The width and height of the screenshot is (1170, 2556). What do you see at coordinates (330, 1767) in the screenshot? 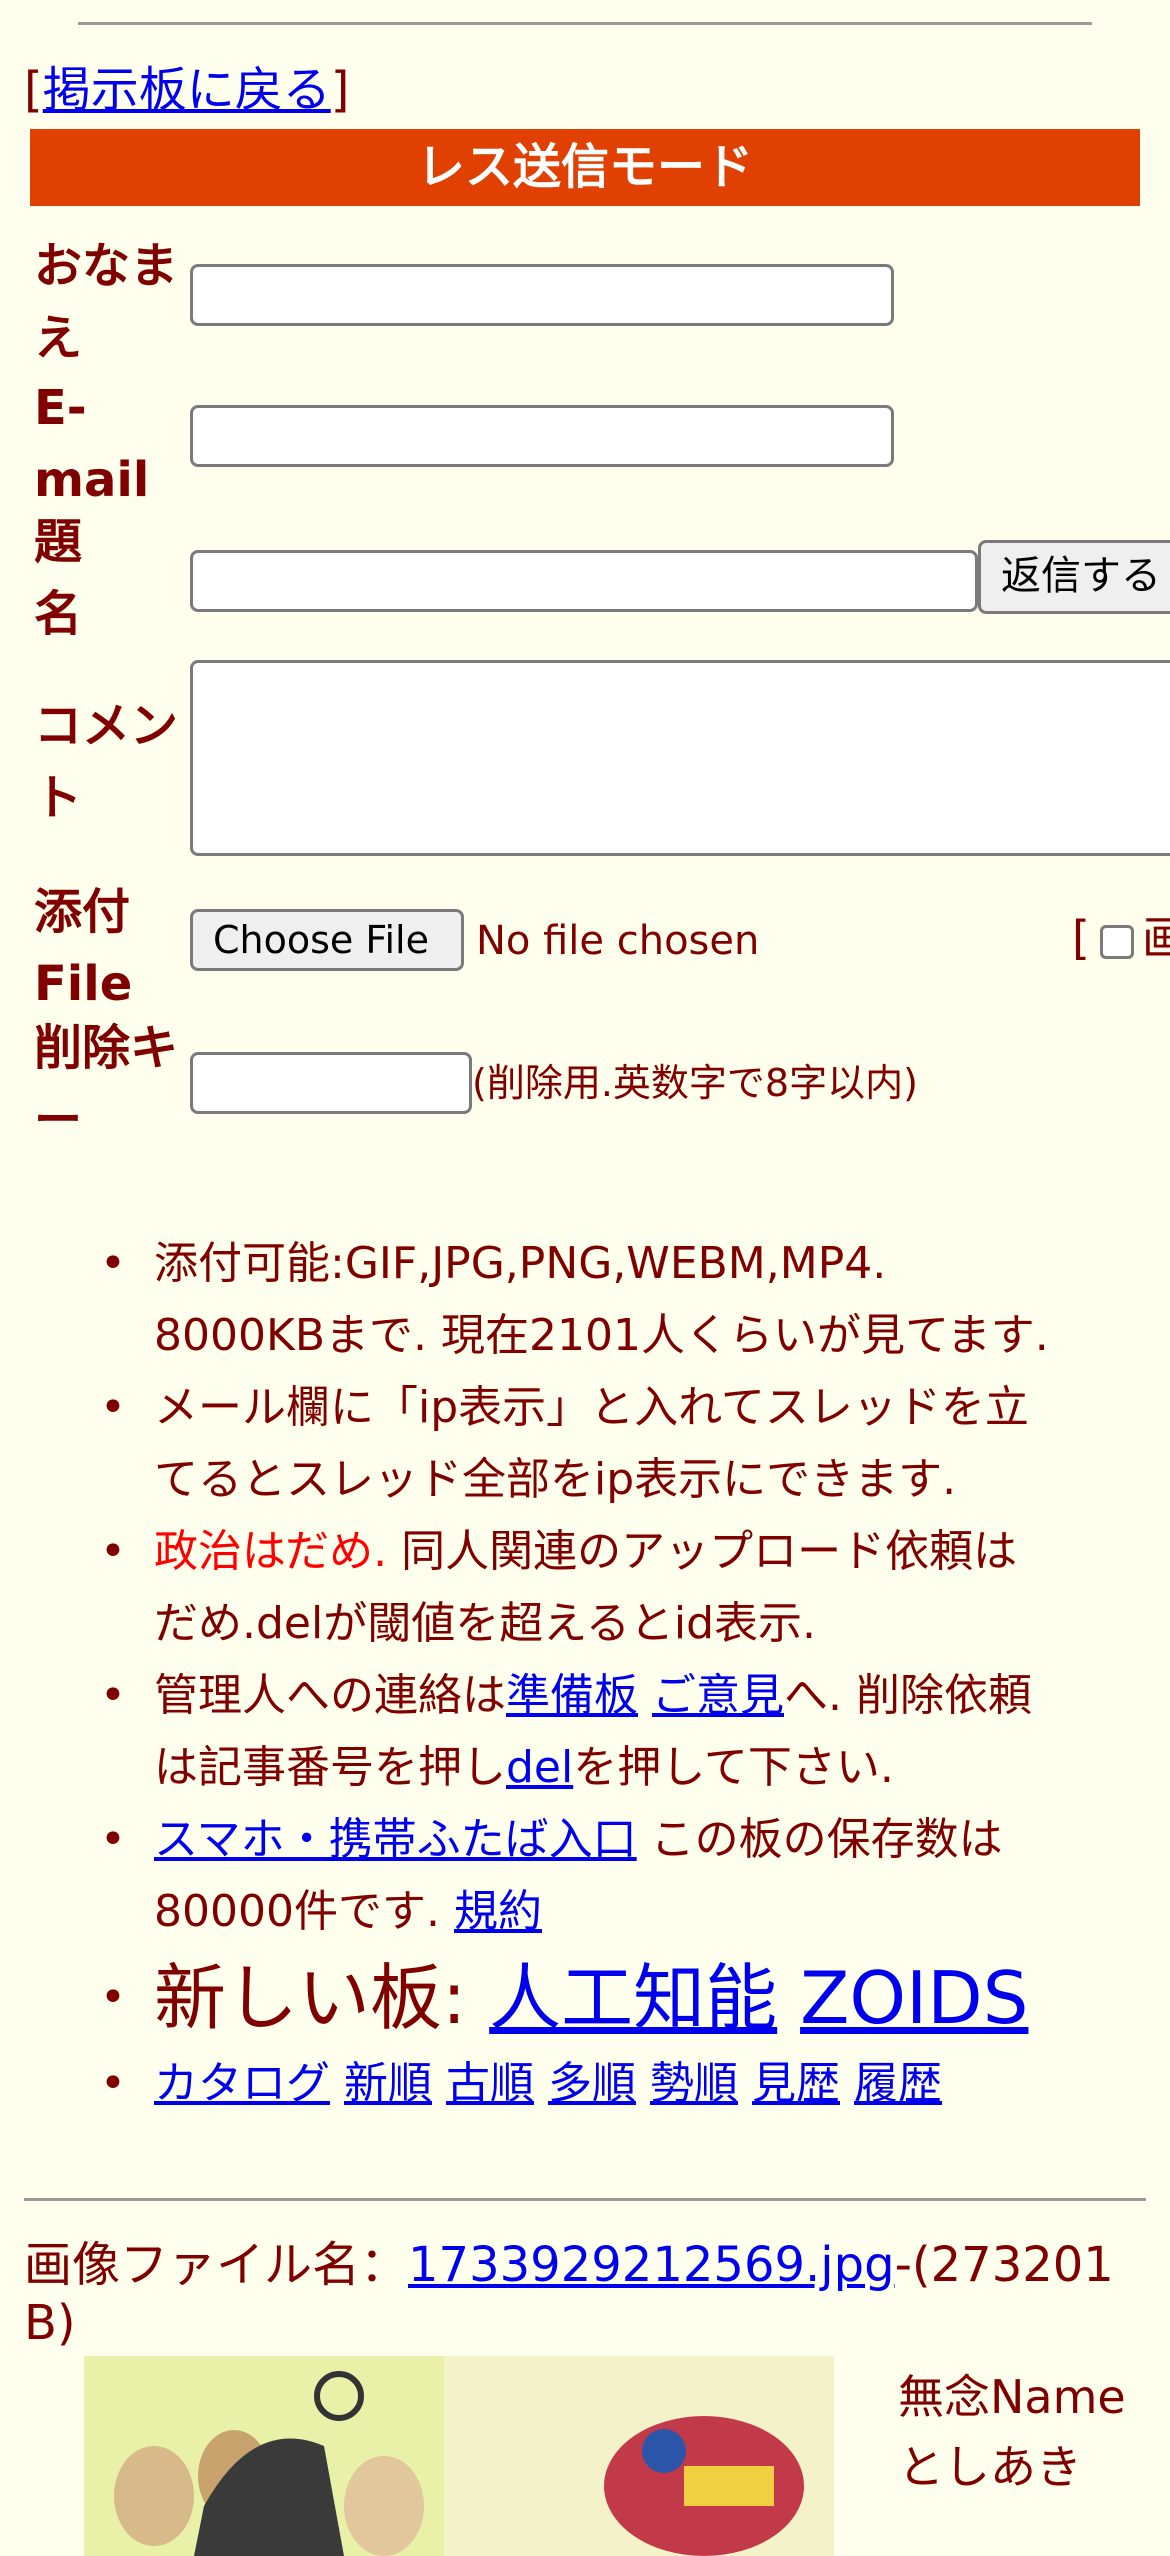
I see `info-text: は記事番号を押し` at bounding box center [330, 1767].